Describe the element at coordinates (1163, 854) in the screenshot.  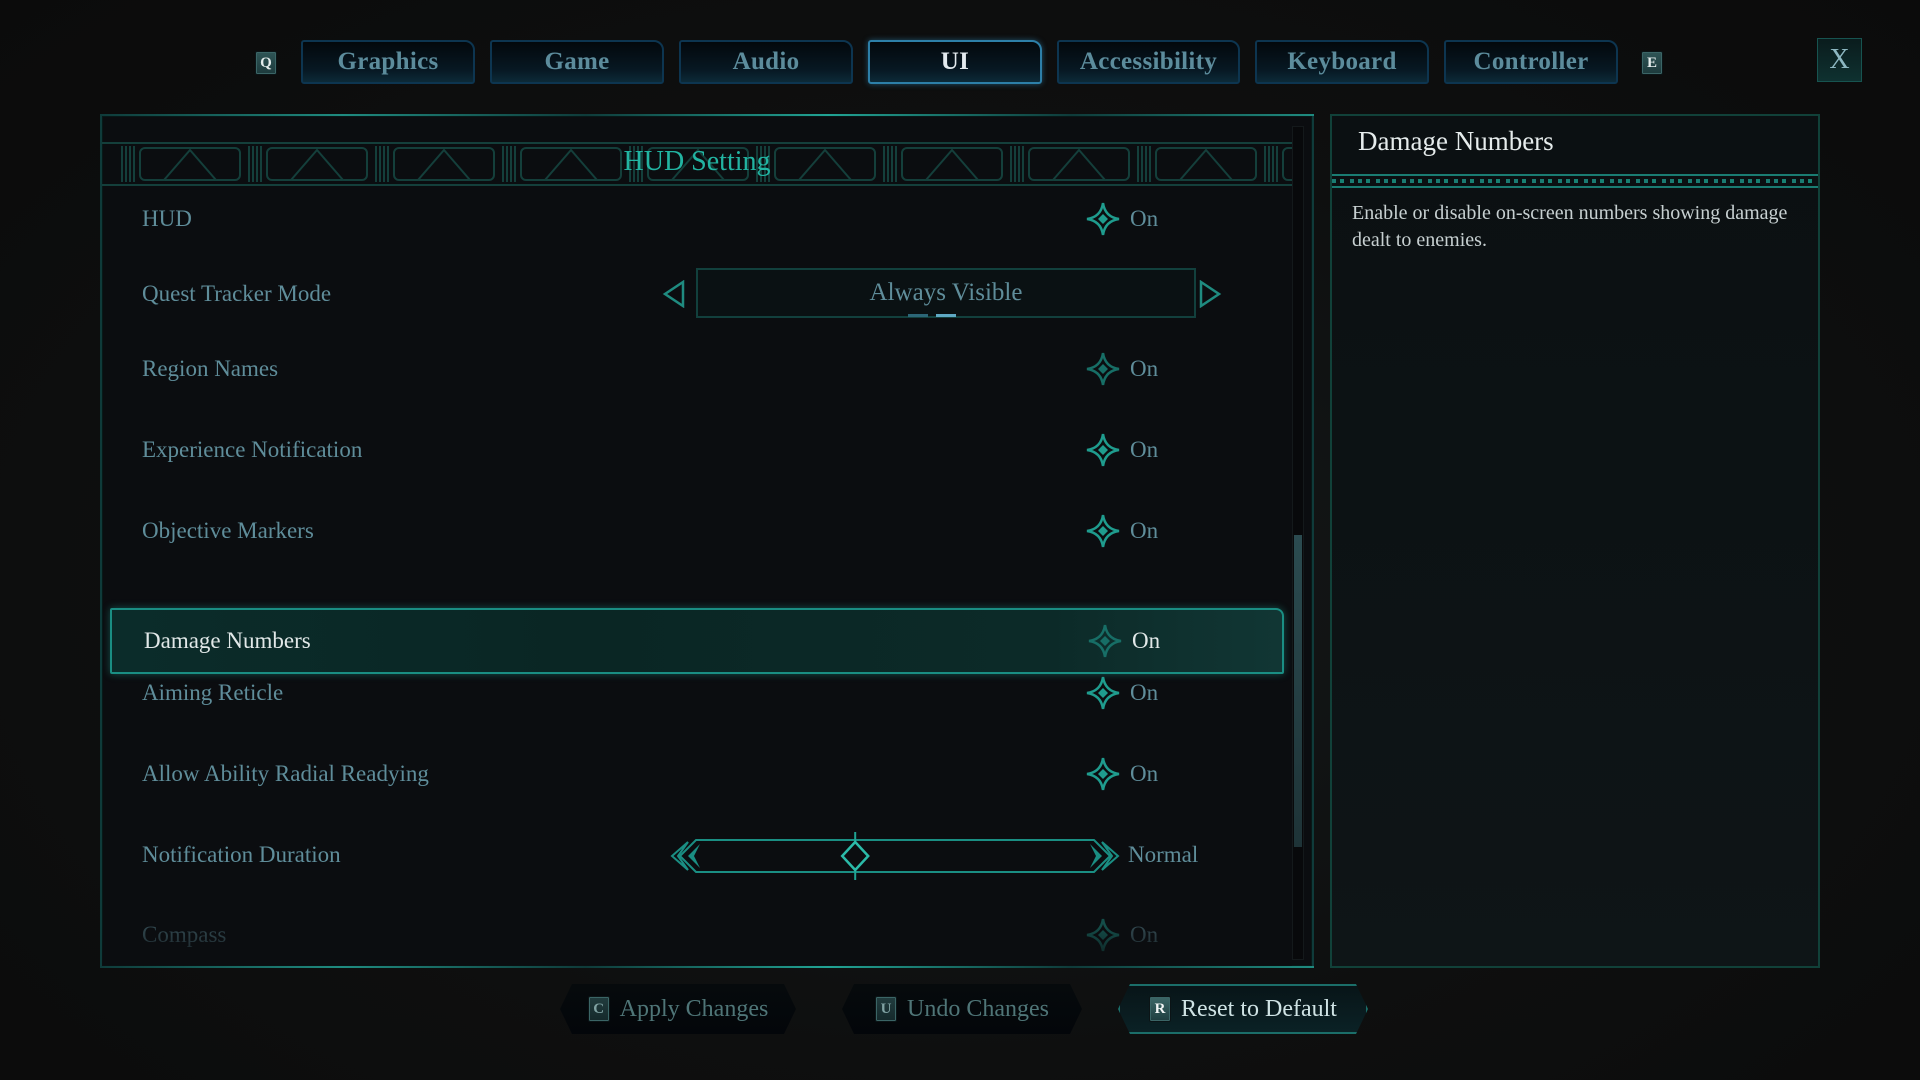
I see `slider-value: Normal` at that location.